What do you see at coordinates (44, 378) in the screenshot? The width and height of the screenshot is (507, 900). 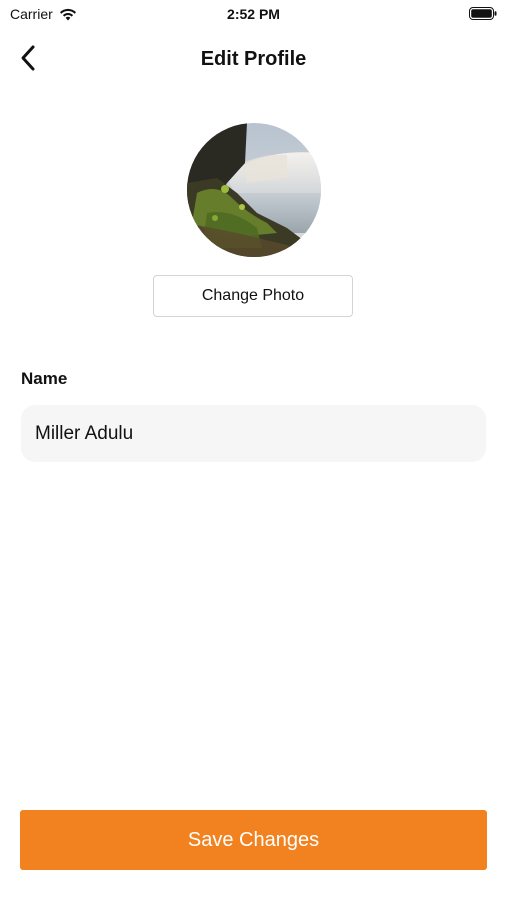 I see `name-label: Name` at bounding box center [44, 378].